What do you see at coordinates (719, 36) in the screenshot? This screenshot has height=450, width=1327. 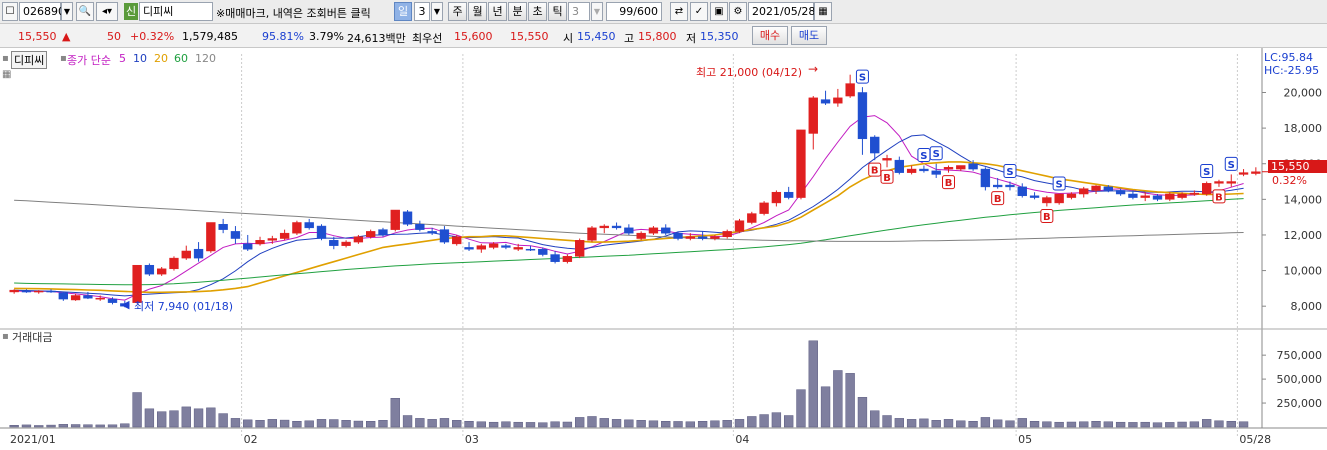 I see `low-price: 15,350` at bounding box center [719, 36].